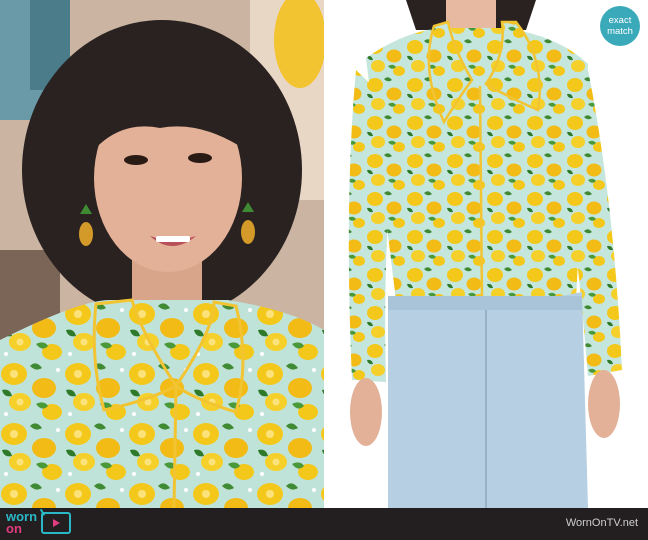  I want to click on footer-bar: worn on WornOnTV.net, so click(324, 524).